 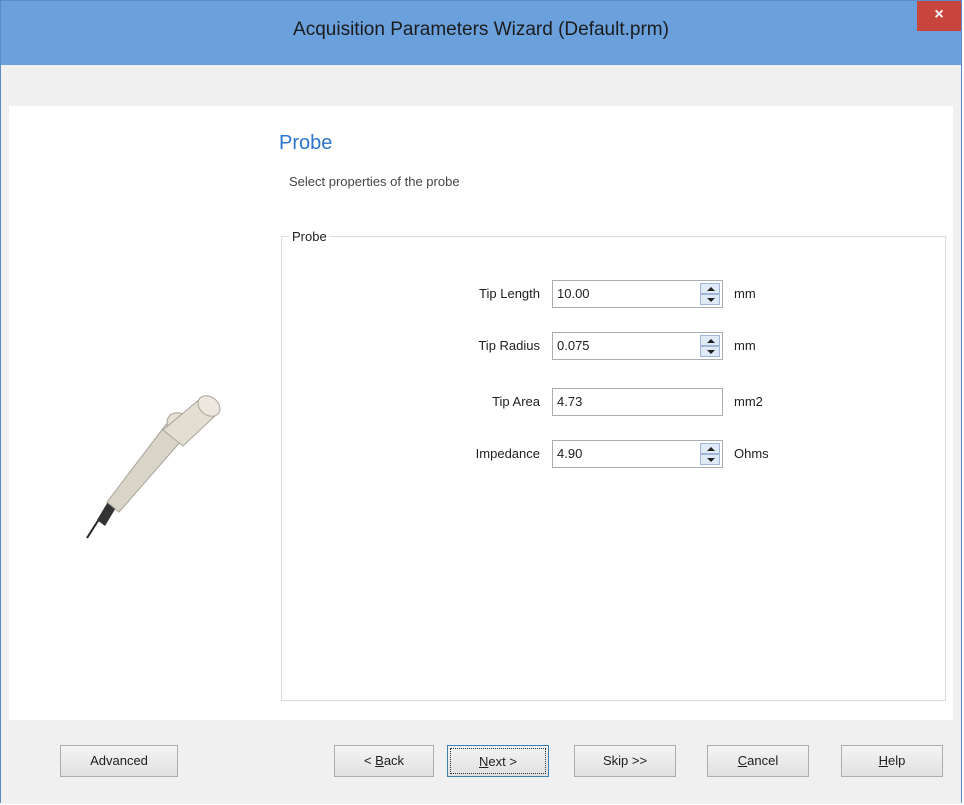 What do you see at coordinates (751, 453) in the screenshot?
I see `impedance-unit: Ohms` at bounding box center [751, 453].